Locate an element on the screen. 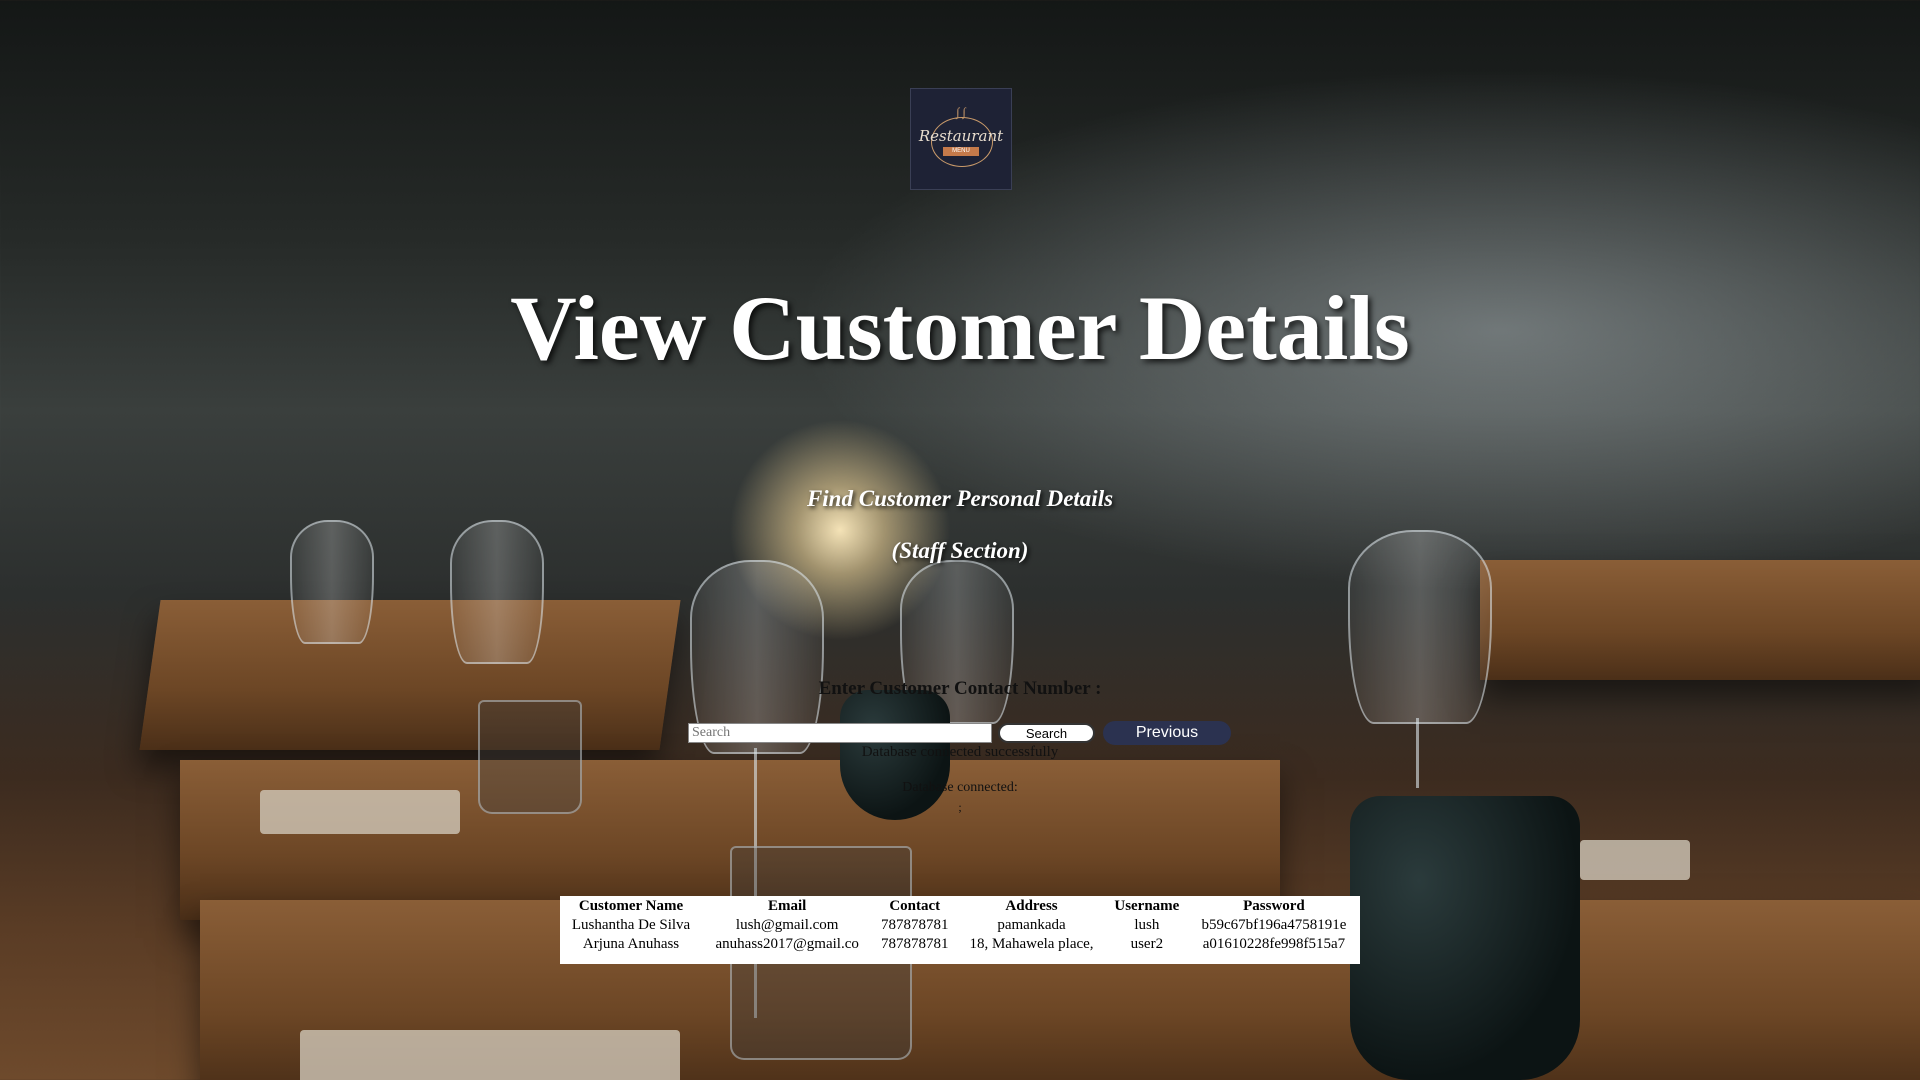 The height and width of the screenshot is (1080, 1920). table-cell: Lushantha De Silva is located at coordinates (631, 925).